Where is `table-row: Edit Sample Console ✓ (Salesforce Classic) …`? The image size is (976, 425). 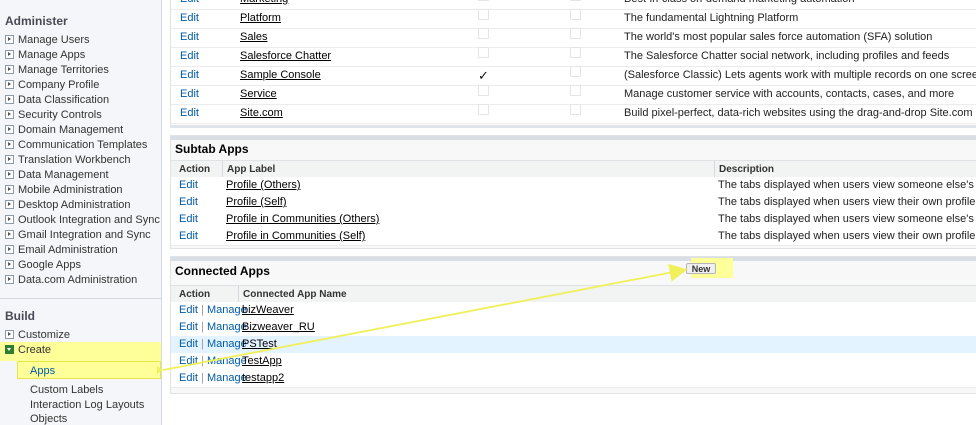 table-row: Edit Sample Console ✓ (Salesforce Classic) … is located at coordinates (573, 76).